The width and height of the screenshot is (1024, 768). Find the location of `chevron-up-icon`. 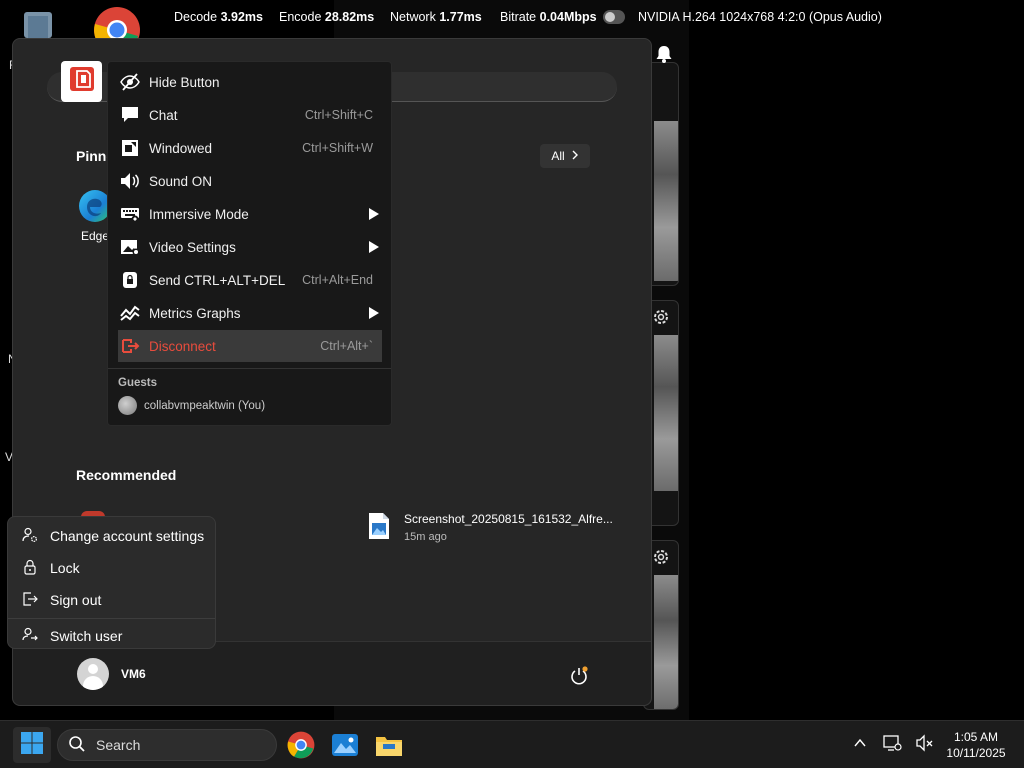

chevron-up-icon is located at coordinates (860, 745).